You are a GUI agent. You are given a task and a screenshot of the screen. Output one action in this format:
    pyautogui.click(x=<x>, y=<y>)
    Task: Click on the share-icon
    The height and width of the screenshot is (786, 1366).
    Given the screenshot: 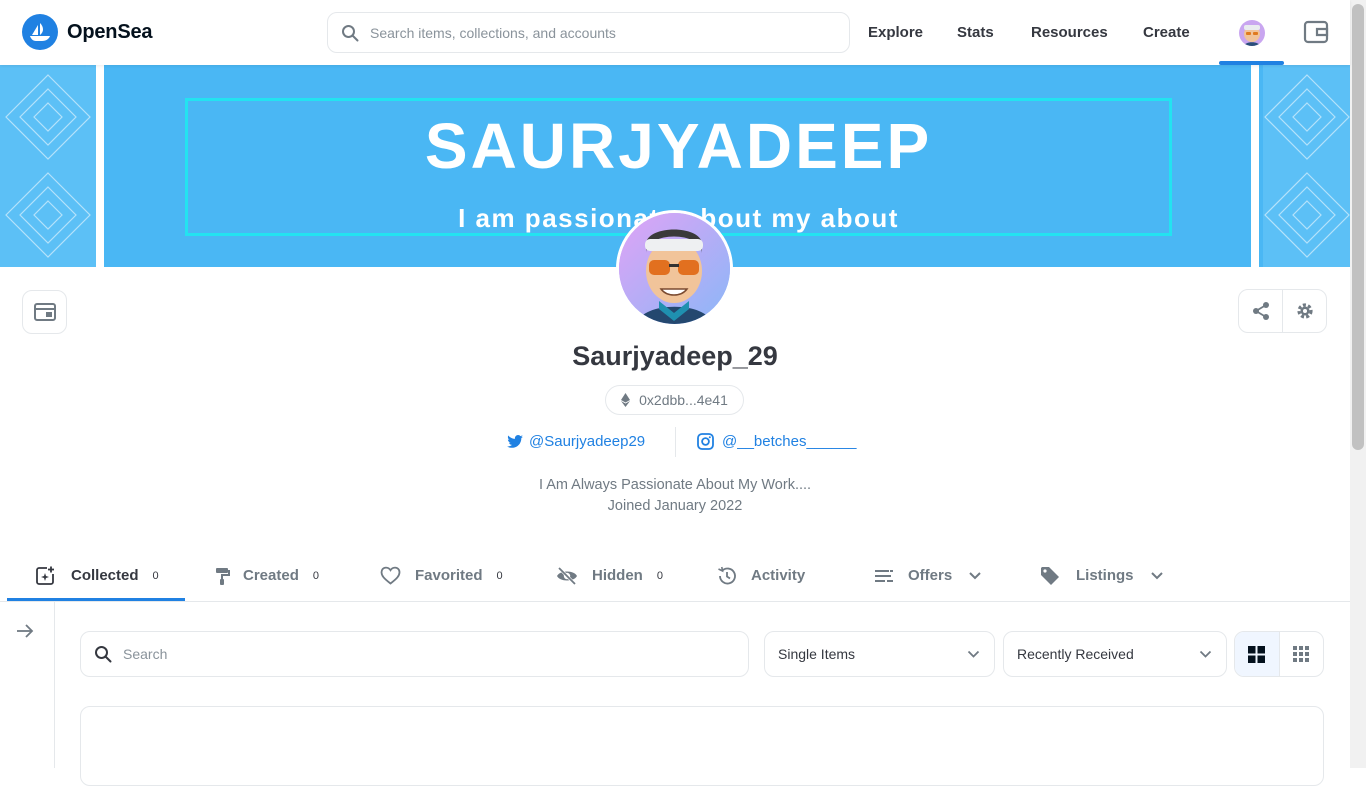 What is the action you would take?
    pyautogui.click(x=1260, y=311)
    